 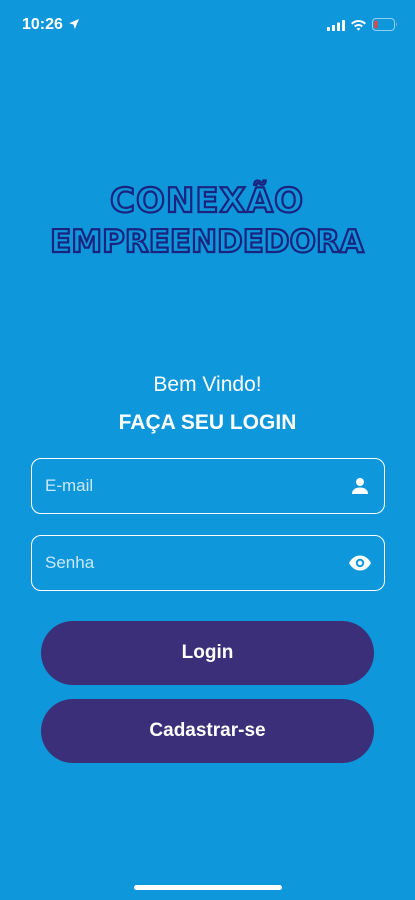 I want to click on status-bar: 10:26, so click(x=207, y=24).